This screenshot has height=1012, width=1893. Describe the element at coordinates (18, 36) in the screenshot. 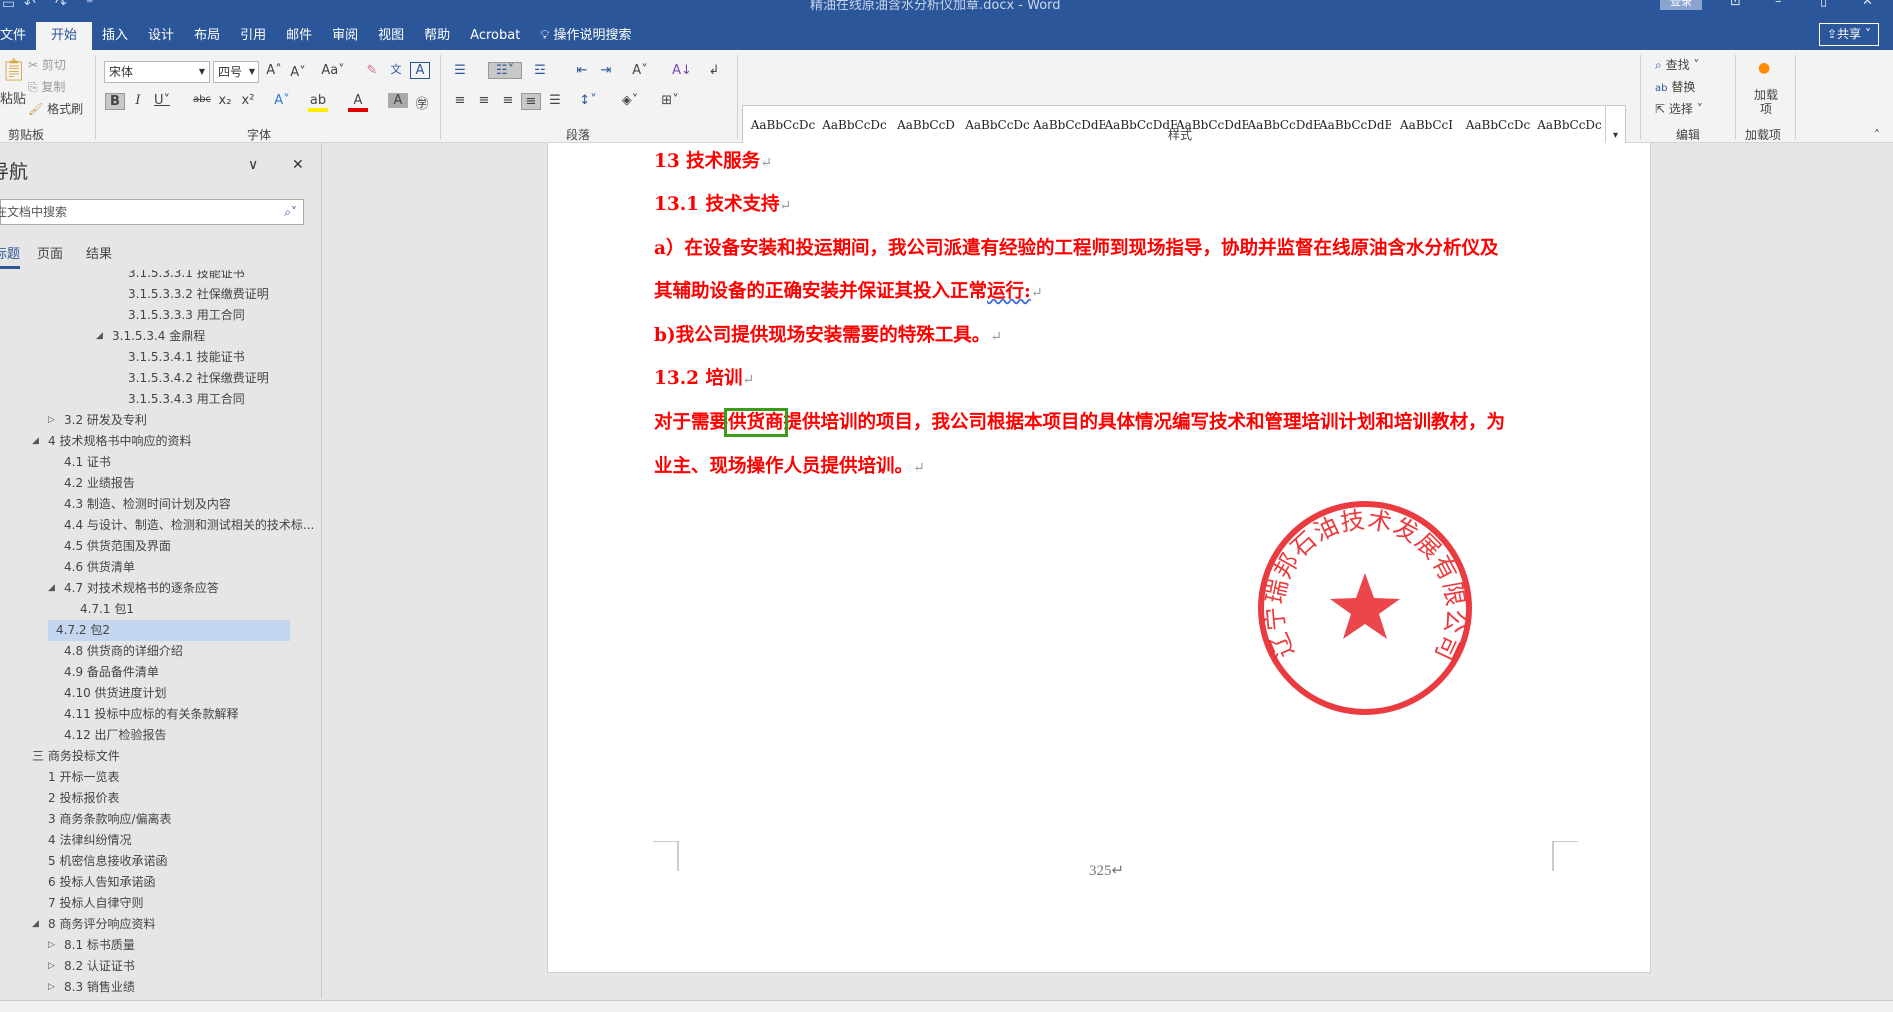

I see `tab-file: 文件` at that location.